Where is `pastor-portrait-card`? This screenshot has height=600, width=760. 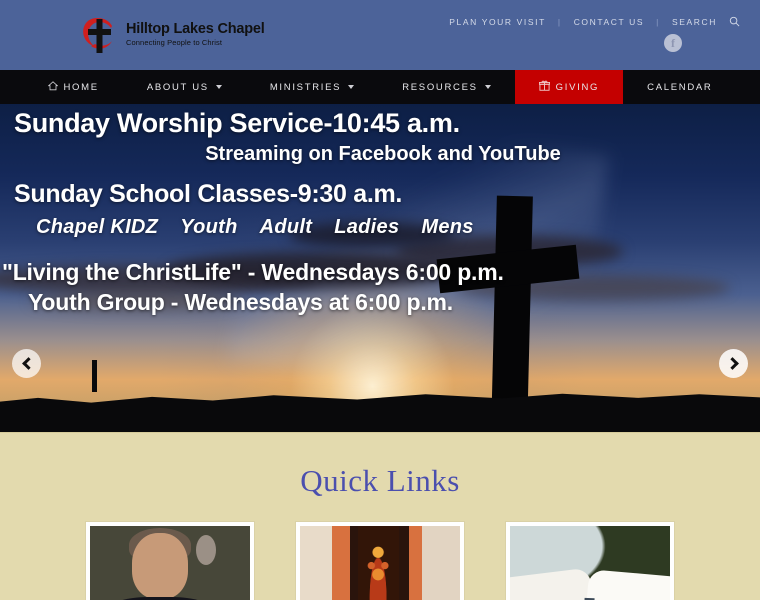
pastor-portrait-card is located at coordinates (170, 561).